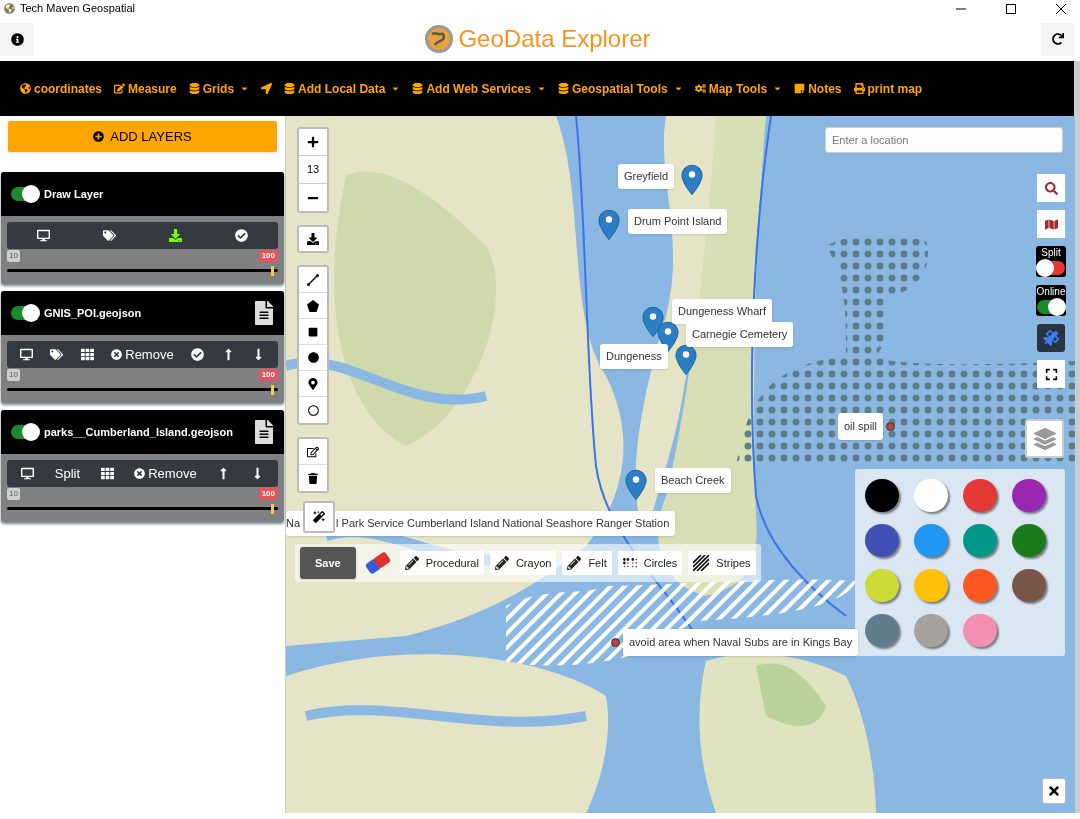 The height and width of the screenshot is (819, 1080). Describe the element at coordinates (587, 563) in the screenshot. I see `brush-button: Felt` at that location.